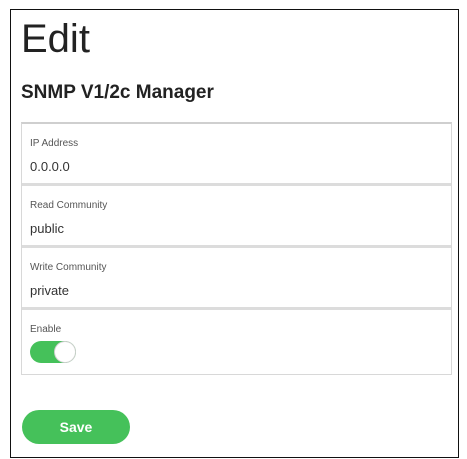  What do you see at coordinates (68, 267) in the screenshot?
I see `write-community-label: Write Community` at bounding box center [68, 267].